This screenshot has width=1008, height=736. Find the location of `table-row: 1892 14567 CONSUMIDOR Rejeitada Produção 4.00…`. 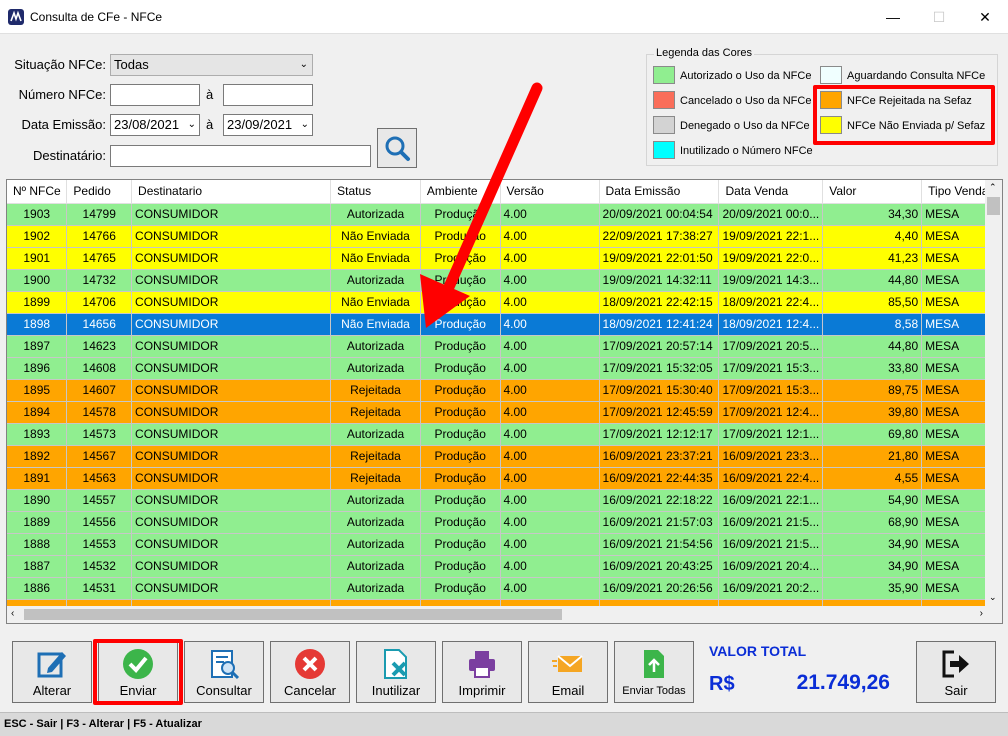

table-row: 1892 14567 CONSUMIDOR Rejeitada Produção 4.00… is located at coordinates (504, 456).